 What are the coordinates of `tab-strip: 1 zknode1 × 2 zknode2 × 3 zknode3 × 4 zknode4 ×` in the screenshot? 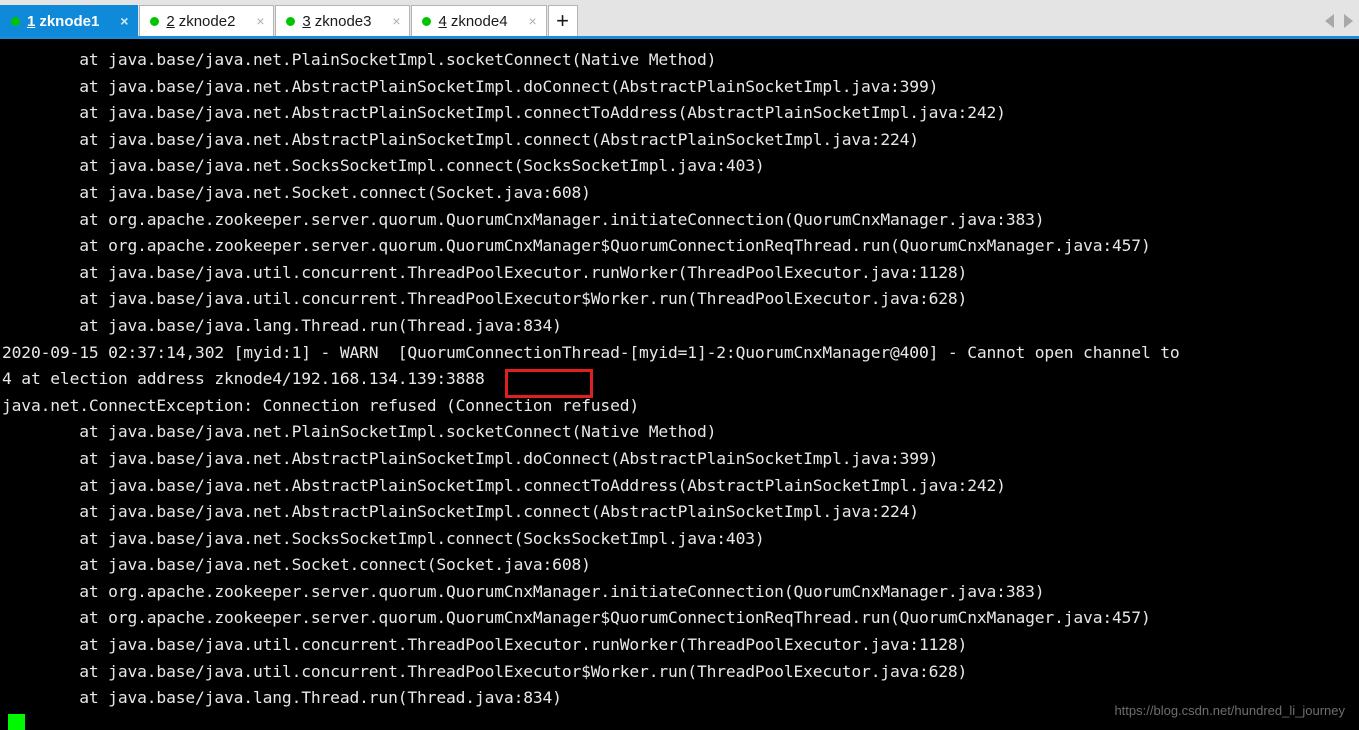 It's located at (274, 18).